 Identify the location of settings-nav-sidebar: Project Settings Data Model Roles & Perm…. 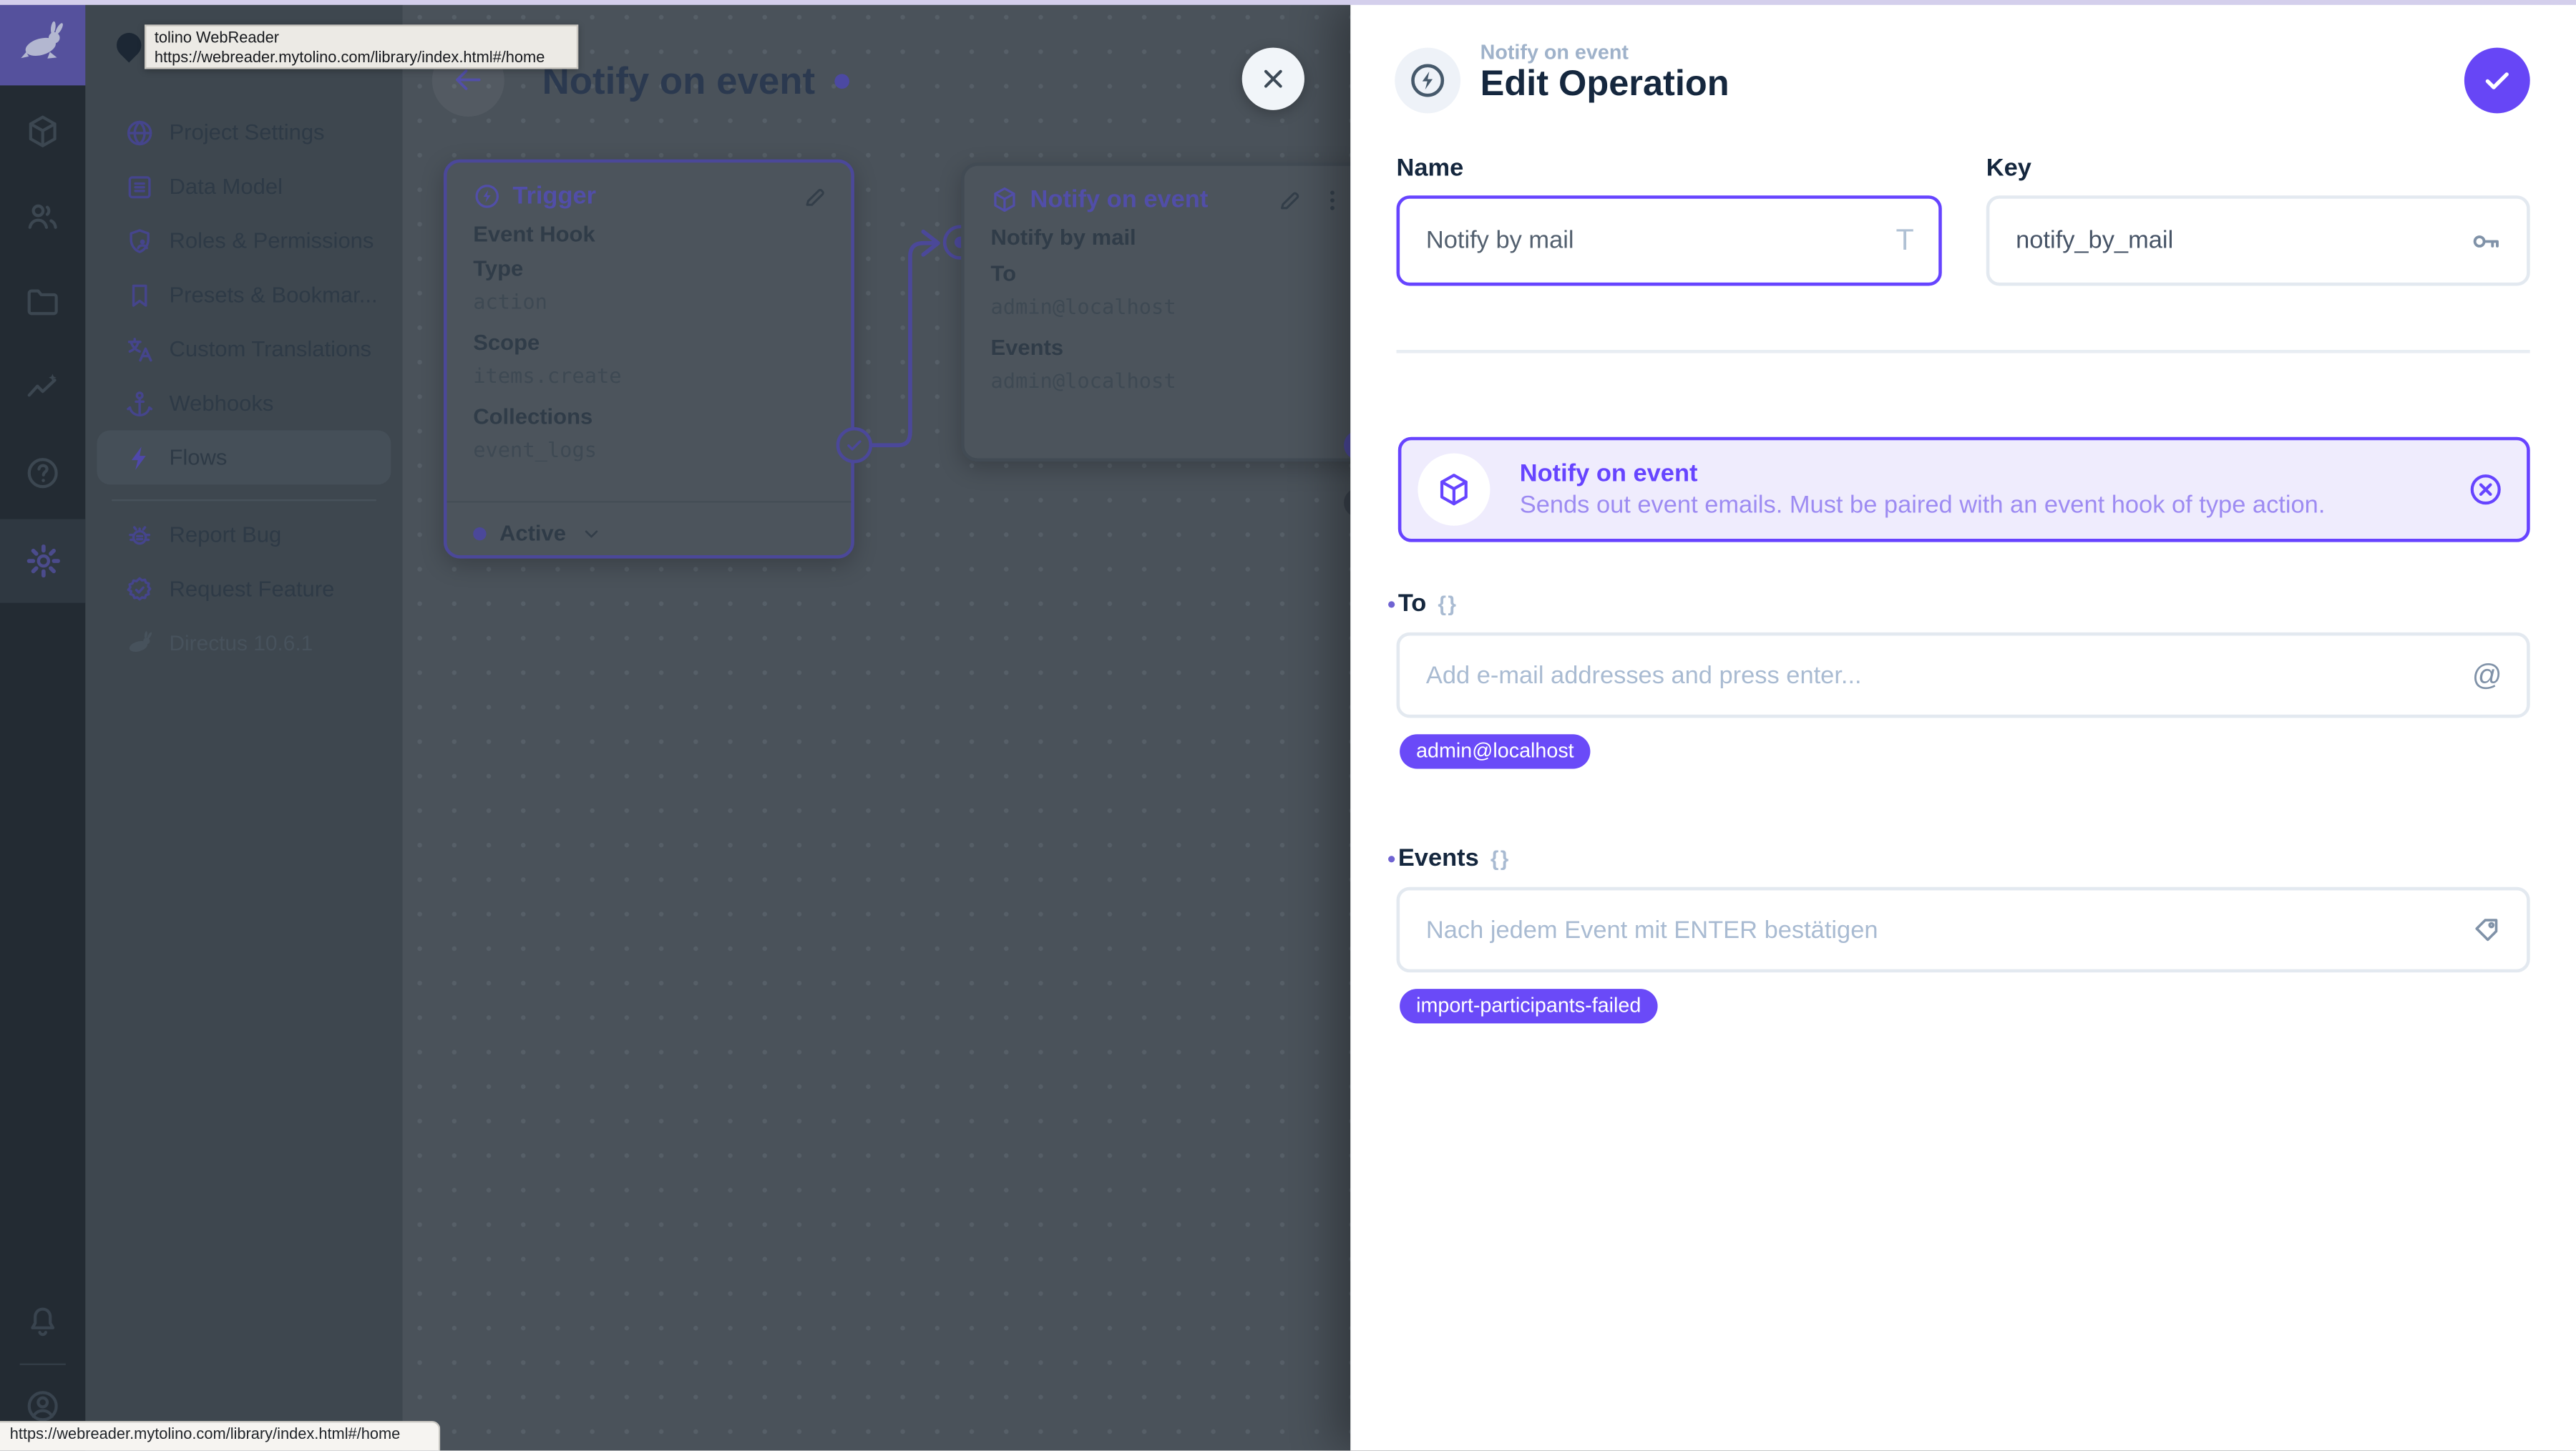
(244, 725).